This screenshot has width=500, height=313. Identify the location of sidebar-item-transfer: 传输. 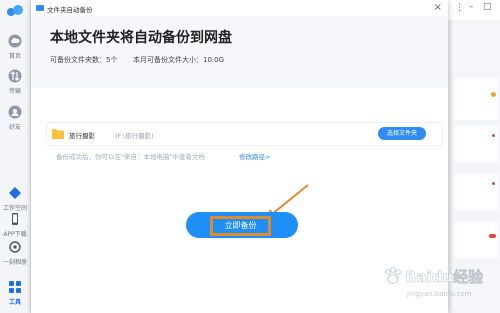
(15, 82).